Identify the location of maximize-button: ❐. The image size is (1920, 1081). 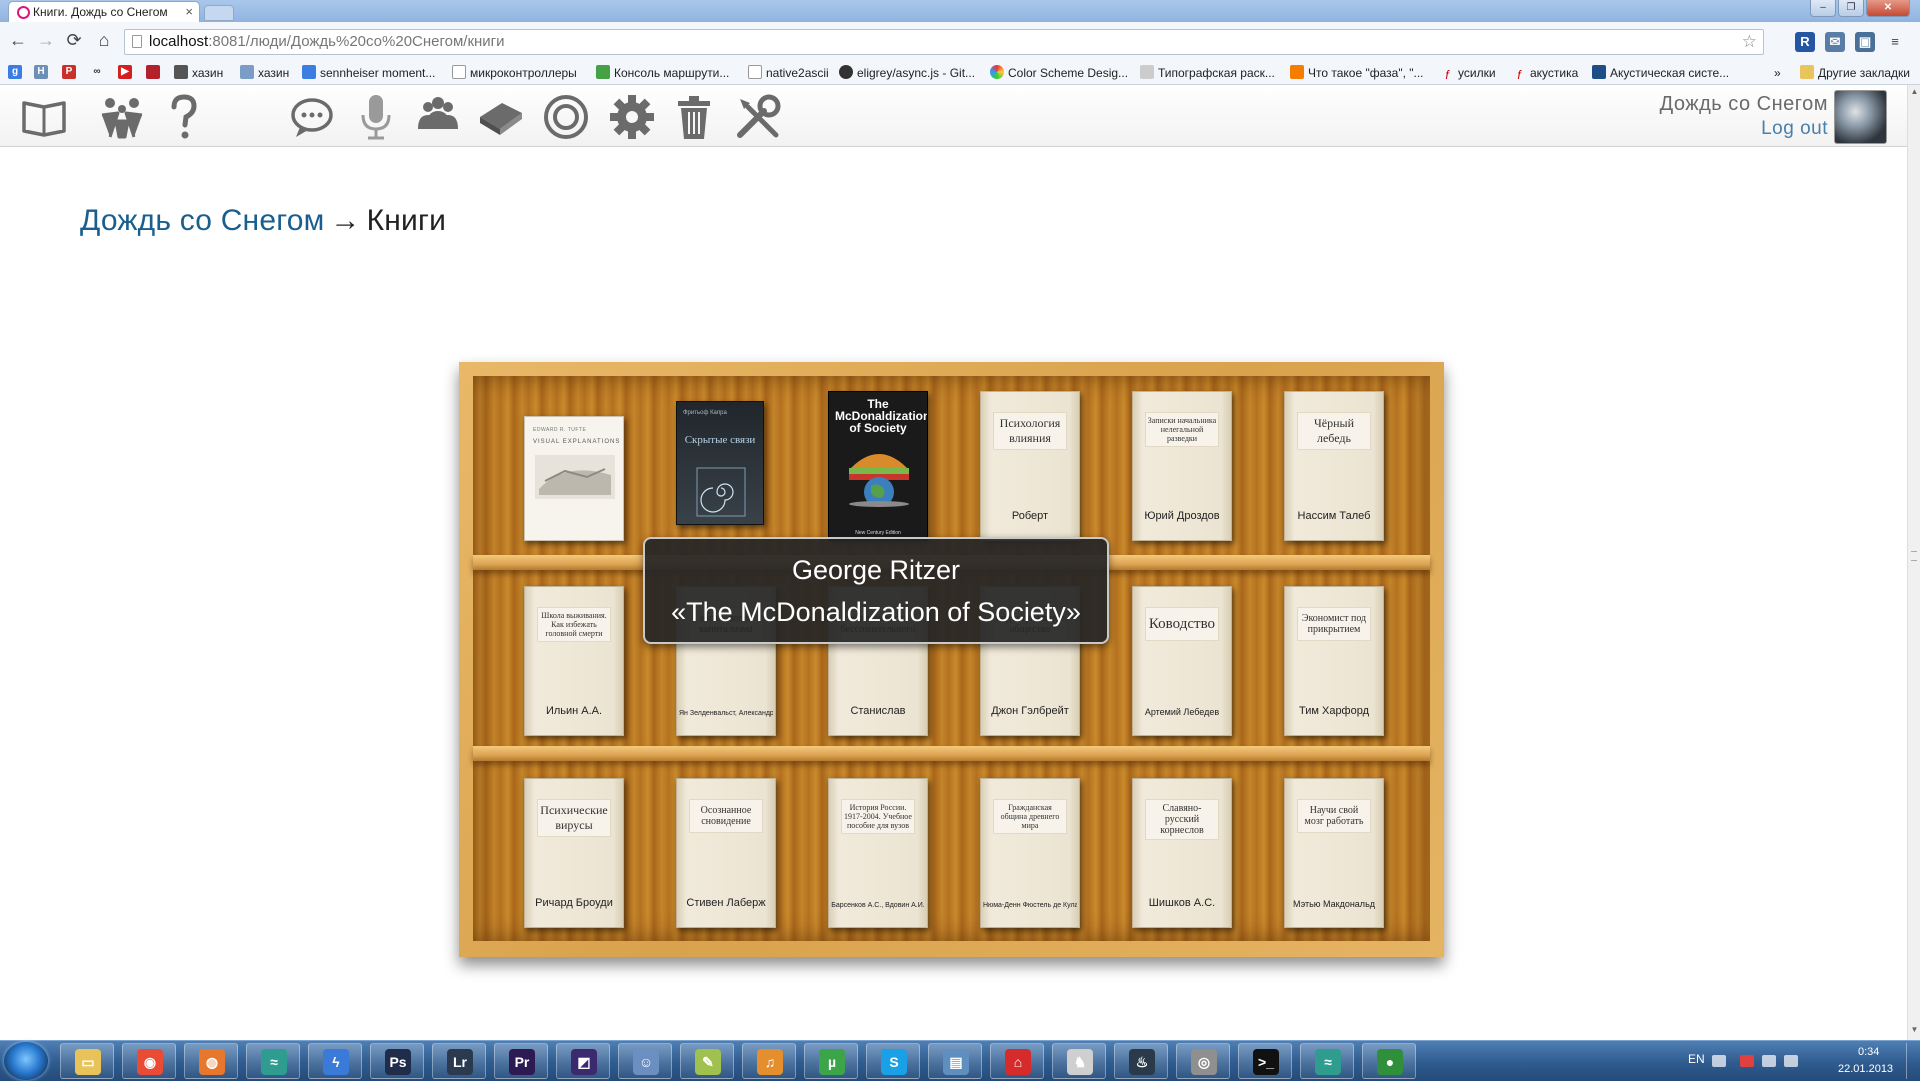
(1851, 8).